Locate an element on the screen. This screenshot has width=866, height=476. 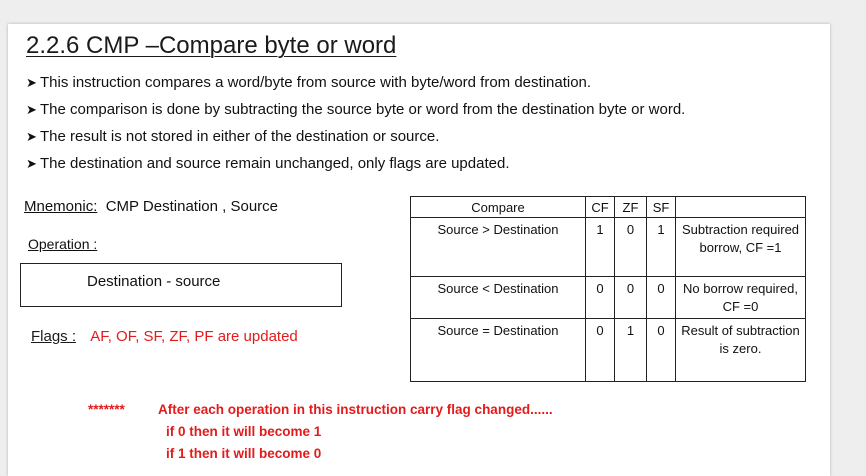
flags-line: Flags : AF, OF, SF, ZF, PF are updated is located at coordinates (164, 336).